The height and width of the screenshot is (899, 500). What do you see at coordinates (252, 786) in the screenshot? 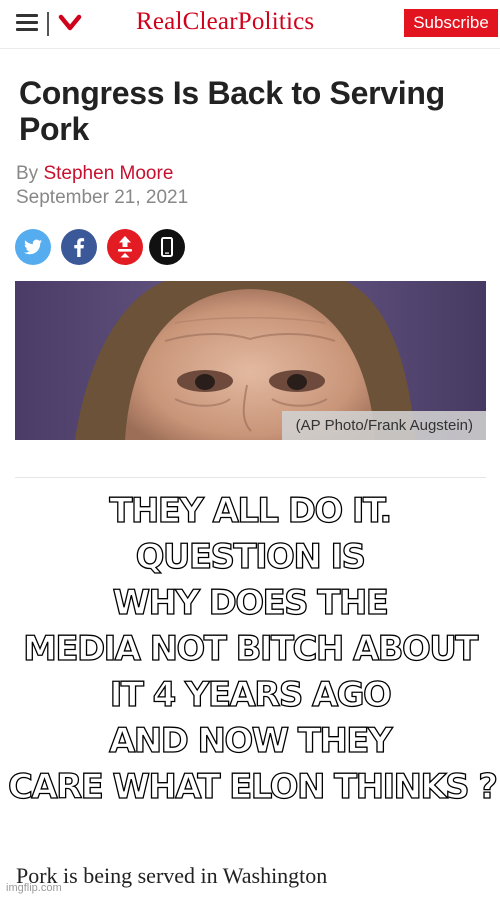
I see `meme-line: CARE WHAT ELON THINKS ?` at bounding box center [252, 786].